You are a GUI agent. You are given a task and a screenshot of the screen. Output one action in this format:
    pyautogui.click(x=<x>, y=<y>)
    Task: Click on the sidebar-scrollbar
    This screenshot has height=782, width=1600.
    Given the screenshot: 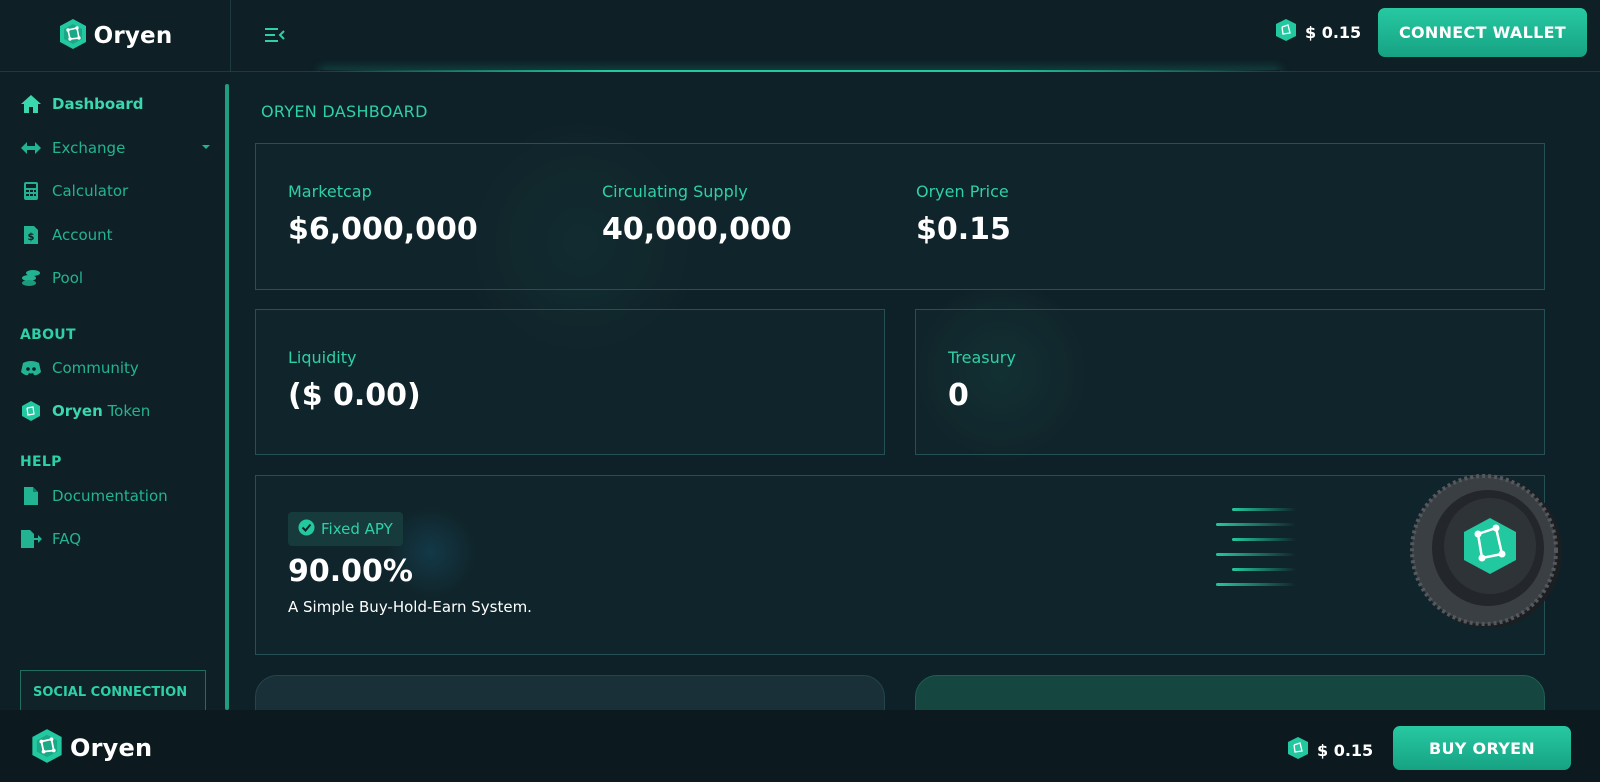 What is the action you would take?
    pyautogui.click(x=227, y=397)
    